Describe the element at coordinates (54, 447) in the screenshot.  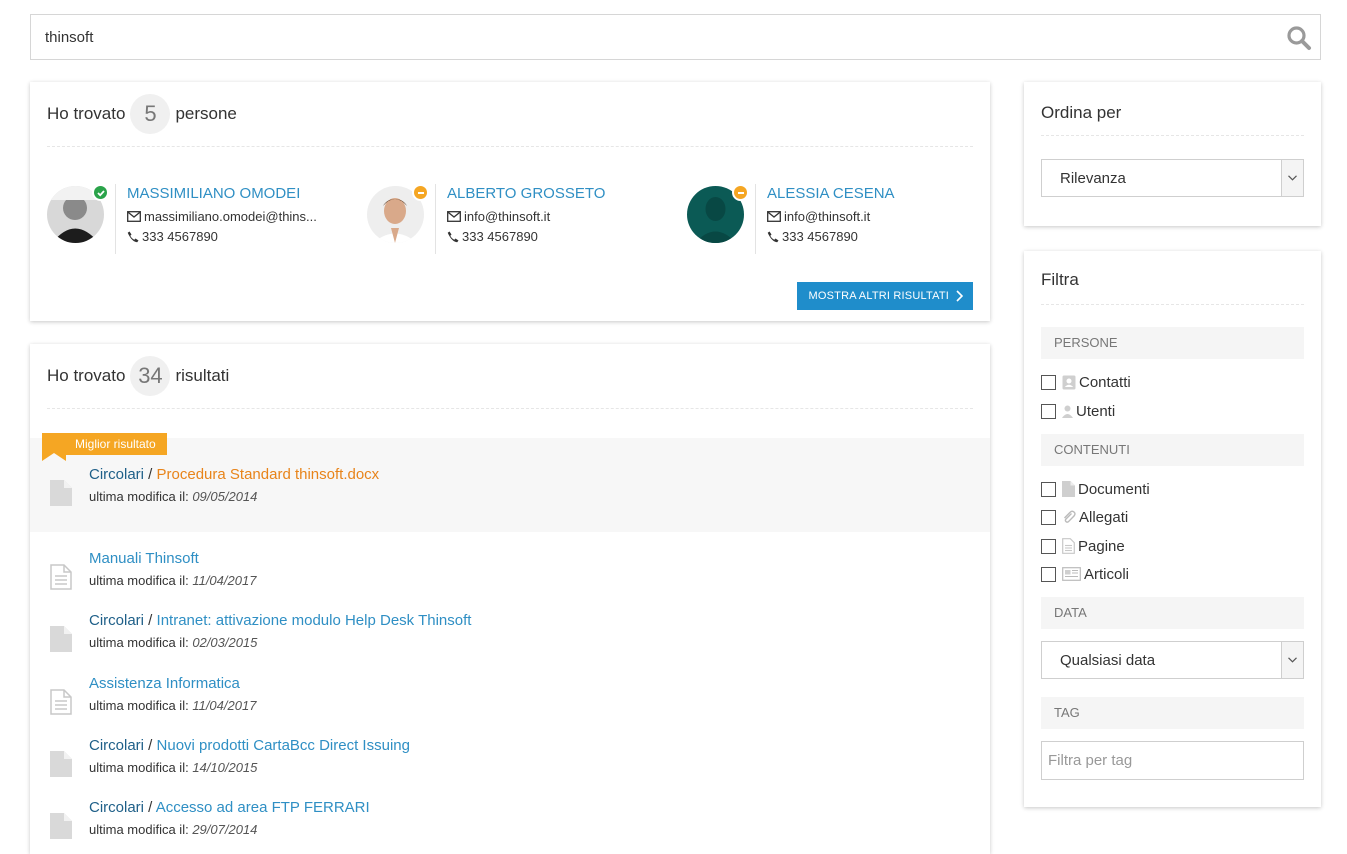
I see `bookmark-icon` at that location.